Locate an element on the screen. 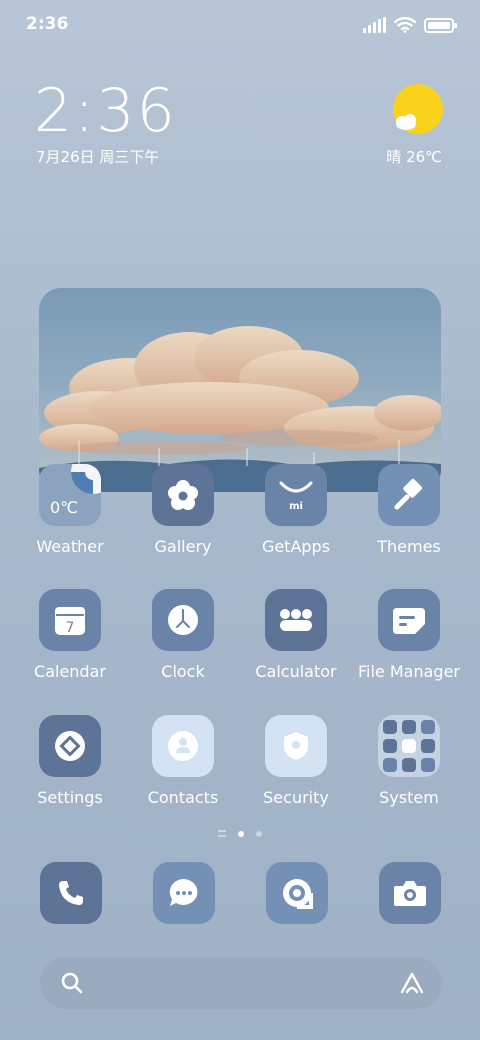 Image resolution: width=480 pixels, height=1040 pixels. app-label: Themes is located at coordinates (409, 546).